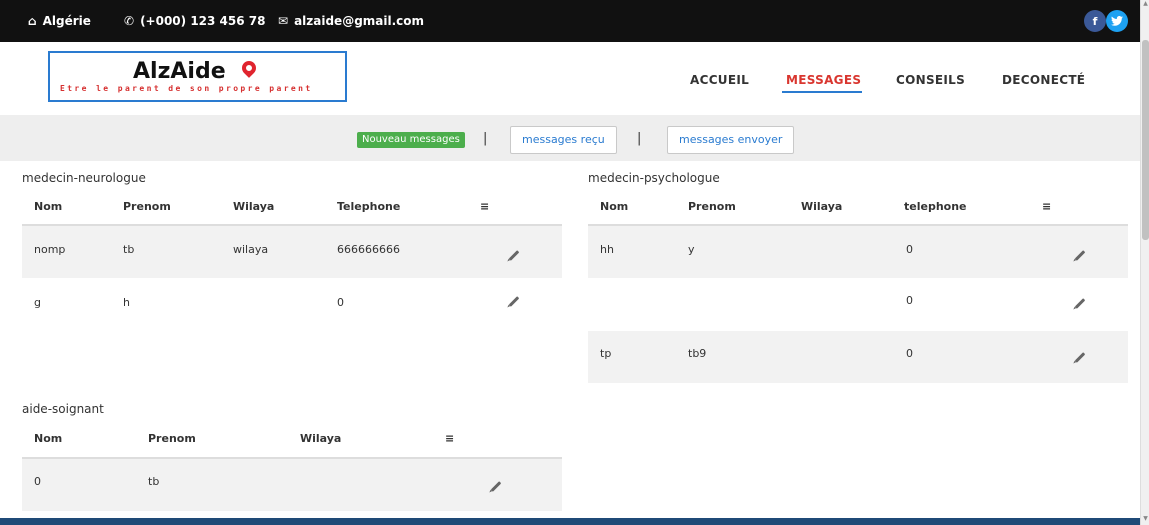  Describe the element at coordinates (606, 353) in the screenshot. I see `cell-nom: tp` at that location.